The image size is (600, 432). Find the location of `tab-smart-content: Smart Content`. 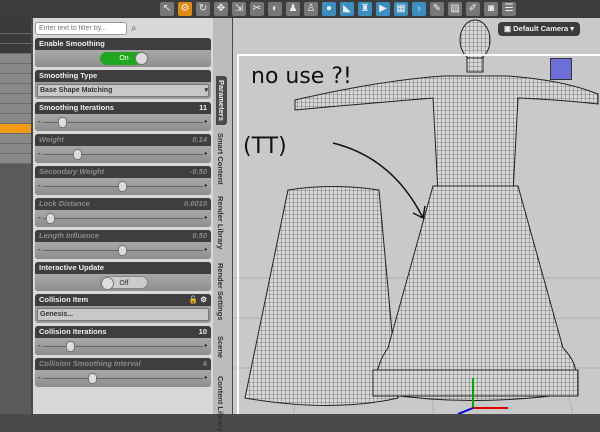

tab-smart-content: Smart Content is located at coordinates (220, 159).